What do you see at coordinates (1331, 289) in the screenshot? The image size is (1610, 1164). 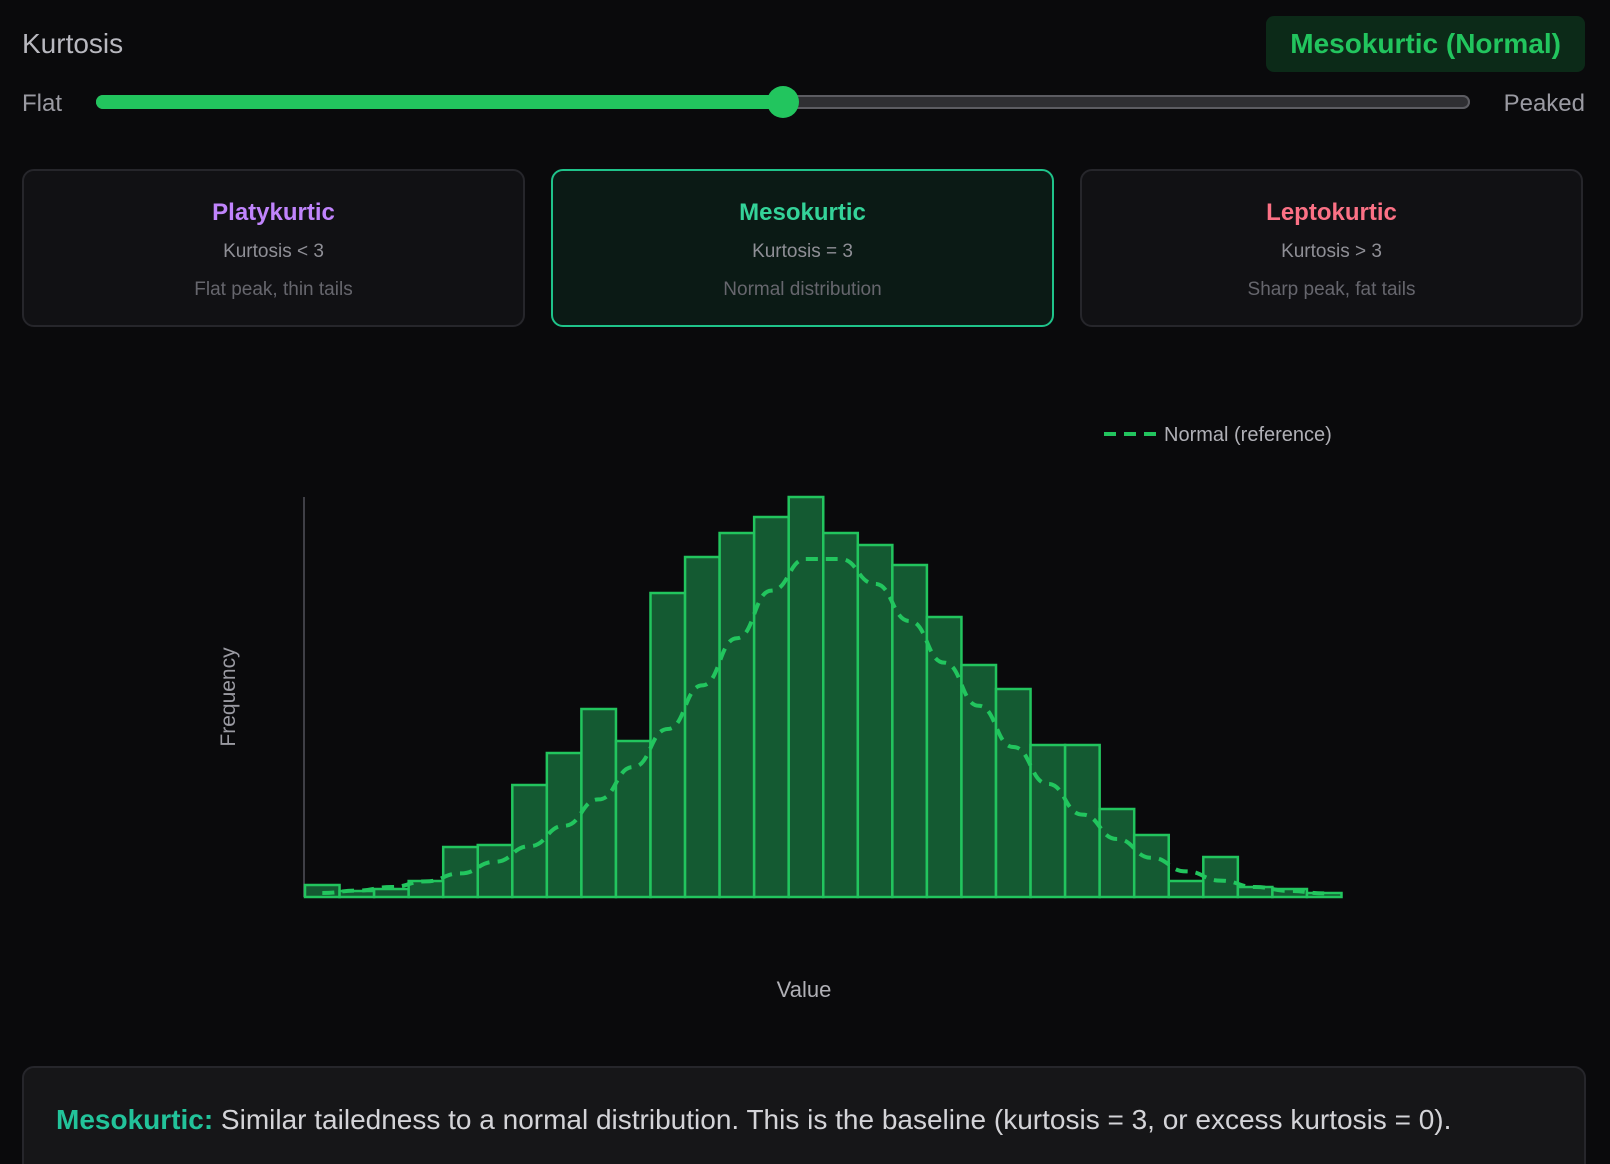 I see `card-description: Sharp peak, fat tails` at bounding box center [1331, 289].